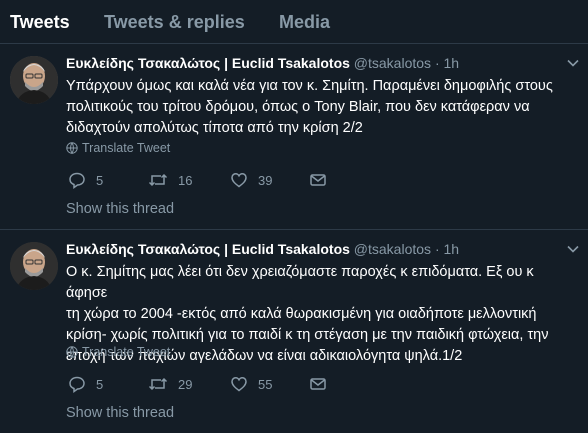 The height and width of the screenshot is (433, 588). I want to click on retweet-button: 29, so click(170, 385).